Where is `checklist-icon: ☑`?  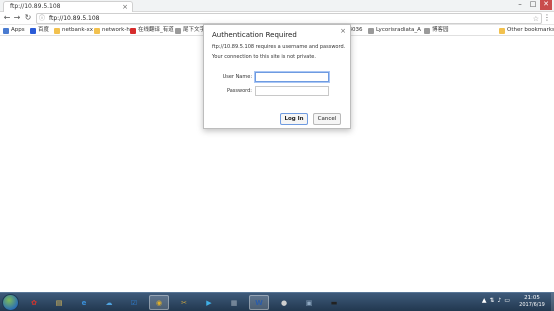
checklist-icon: ☑ is located at coordinates (134, 302).